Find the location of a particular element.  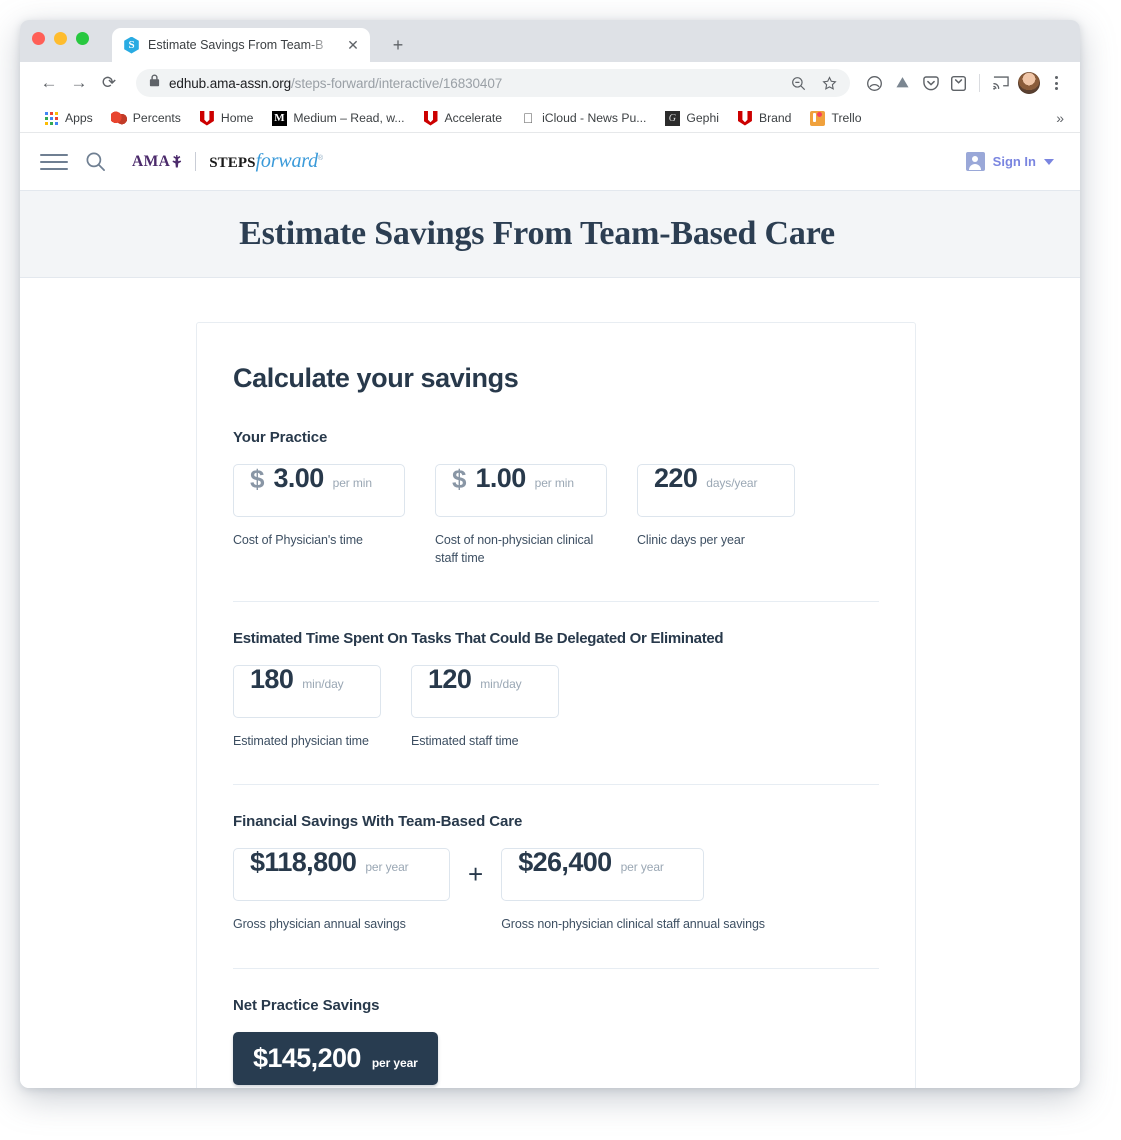

site-header: AMA STEPS forward ® Sign In is located at coordinates (550, 162).